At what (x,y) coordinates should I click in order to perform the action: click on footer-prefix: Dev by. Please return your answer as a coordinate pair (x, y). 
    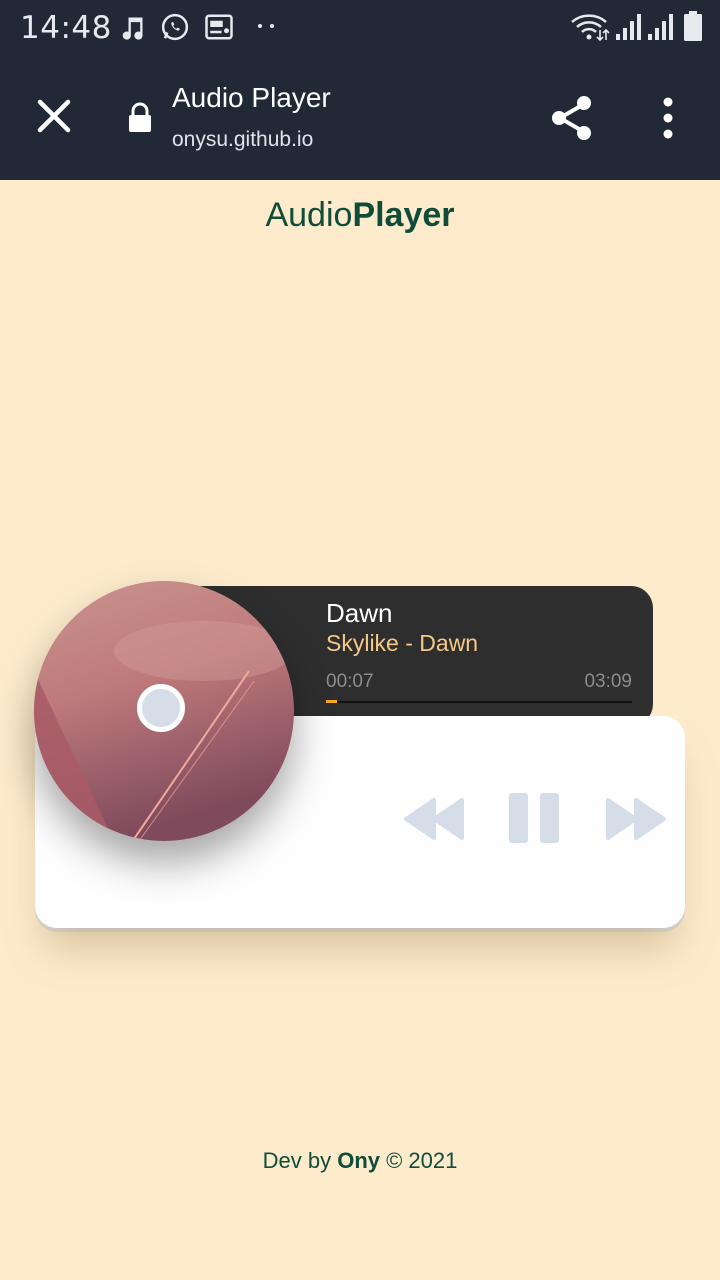
    Looking at the image, I should click on (300, 1160).